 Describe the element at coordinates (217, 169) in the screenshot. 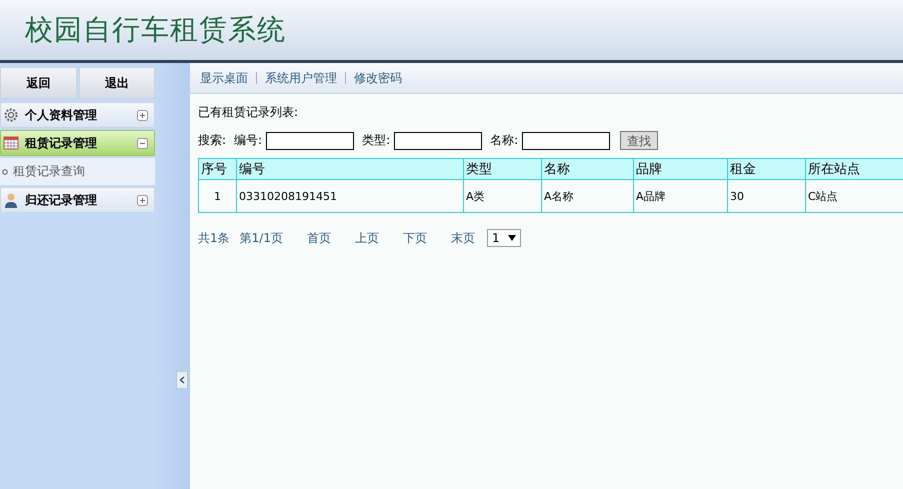

I see `column-header: 序号` at that location.